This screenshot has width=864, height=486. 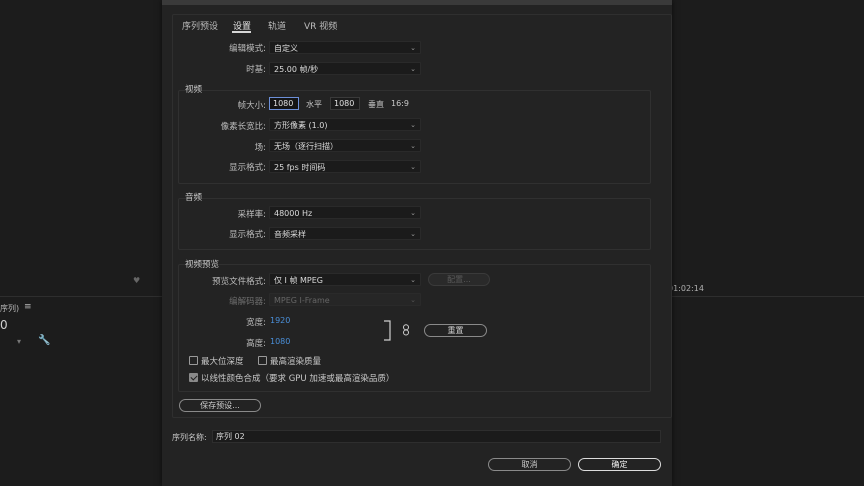 I want to click on fields-dropdown: 无场（逐行扫描） ⌄, so click(x=345, y=145).